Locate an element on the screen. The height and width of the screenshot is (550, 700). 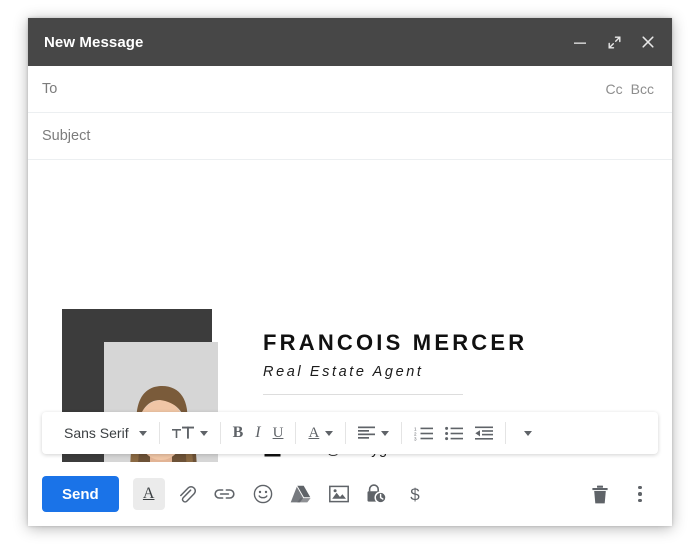
subject-input: Subject is located at coordinates (348, 136).